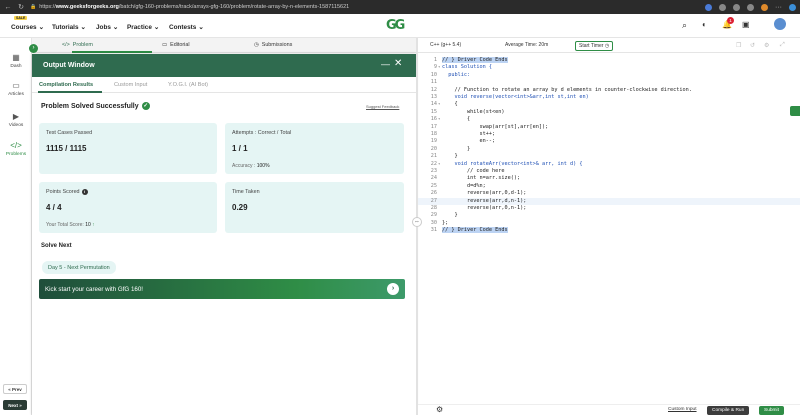 The image size is (800, 415). What do you see at coordinates (222, 289) in the screenshot?
I see `gfg160-banner: Kick start your career with GfG 160! ›` at bounding box center [222, 289].